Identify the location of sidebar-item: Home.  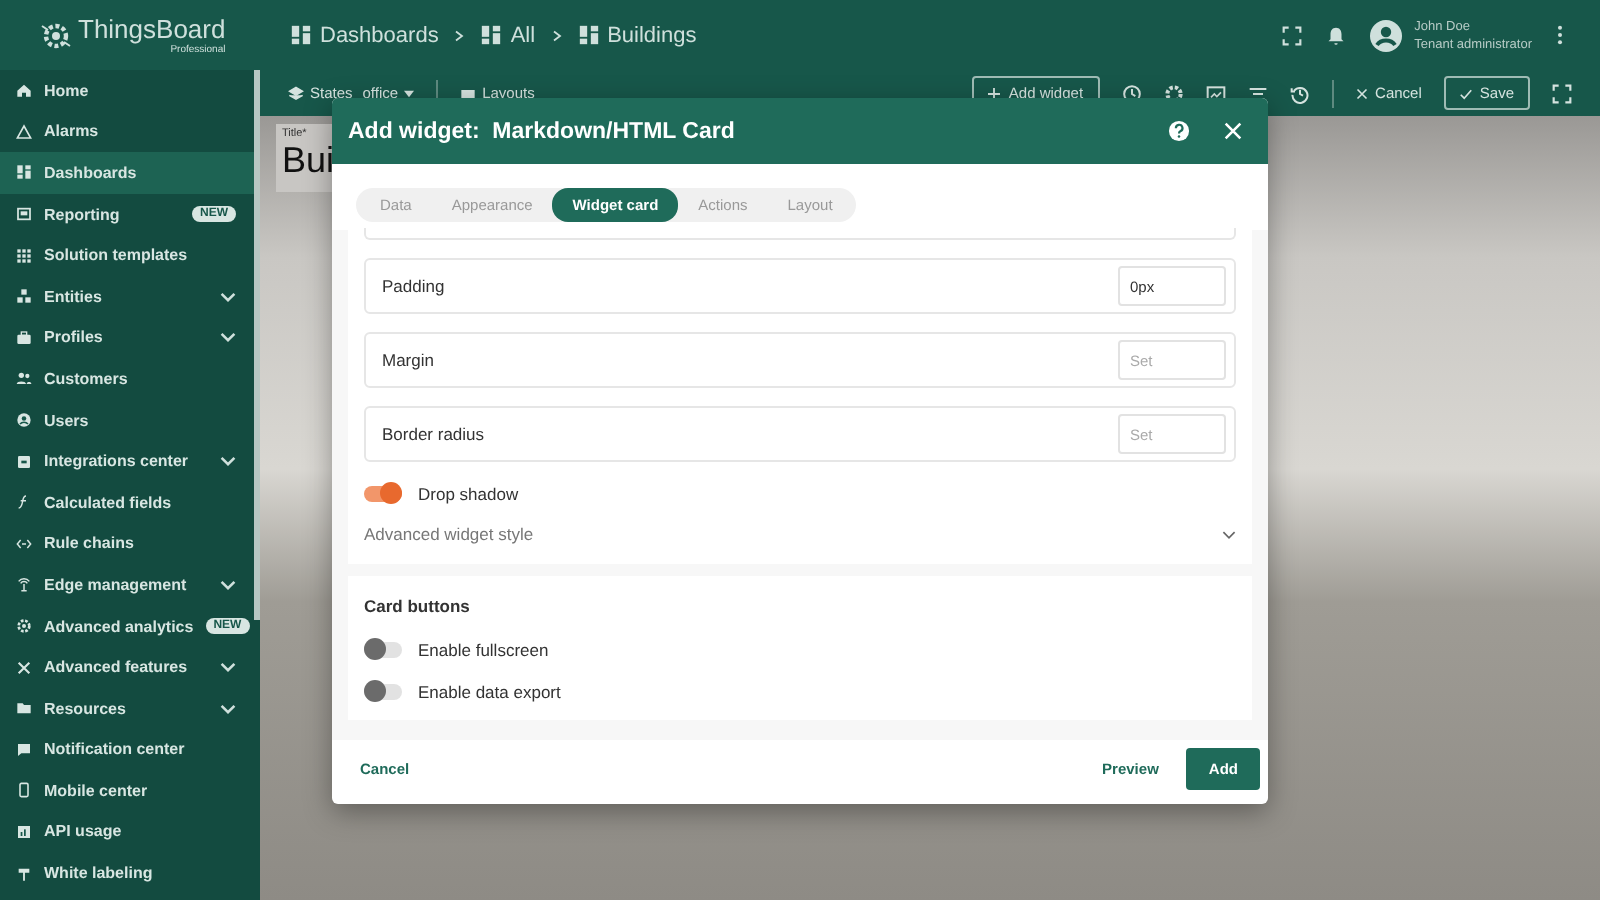
(130, 91).